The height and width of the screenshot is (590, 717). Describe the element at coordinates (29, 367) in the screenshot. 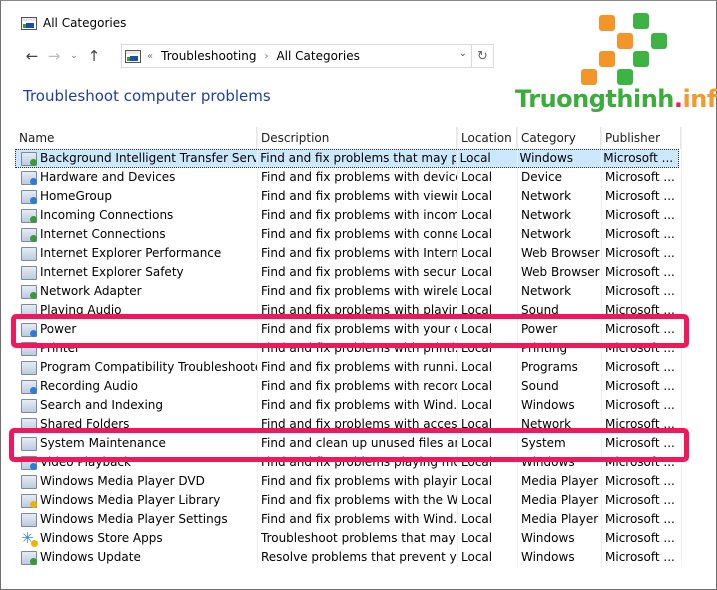

I see `program-compatibility-icon` at that location.